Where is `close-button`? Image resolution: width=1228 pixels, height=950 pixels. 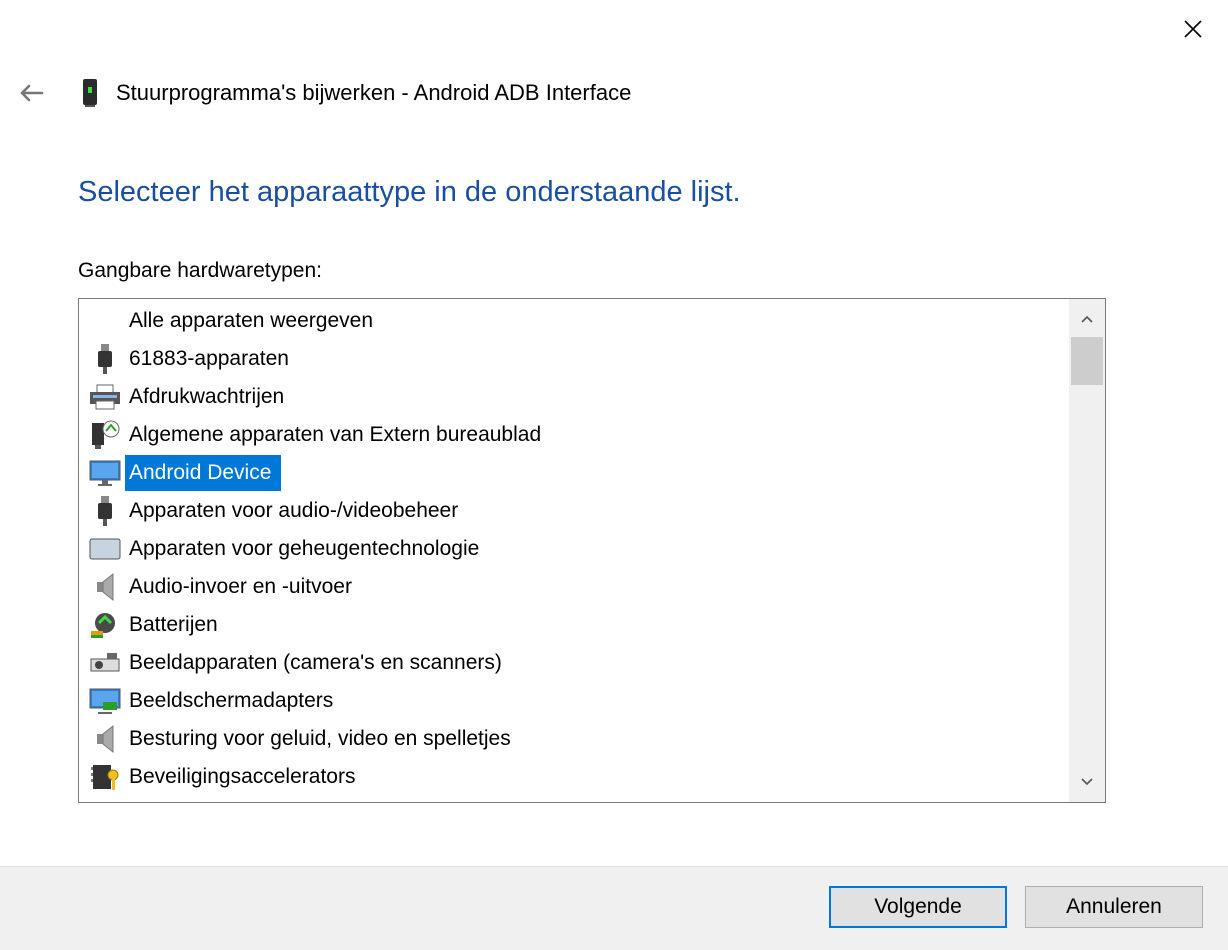
close-button is located at coordinates (1193, 29).